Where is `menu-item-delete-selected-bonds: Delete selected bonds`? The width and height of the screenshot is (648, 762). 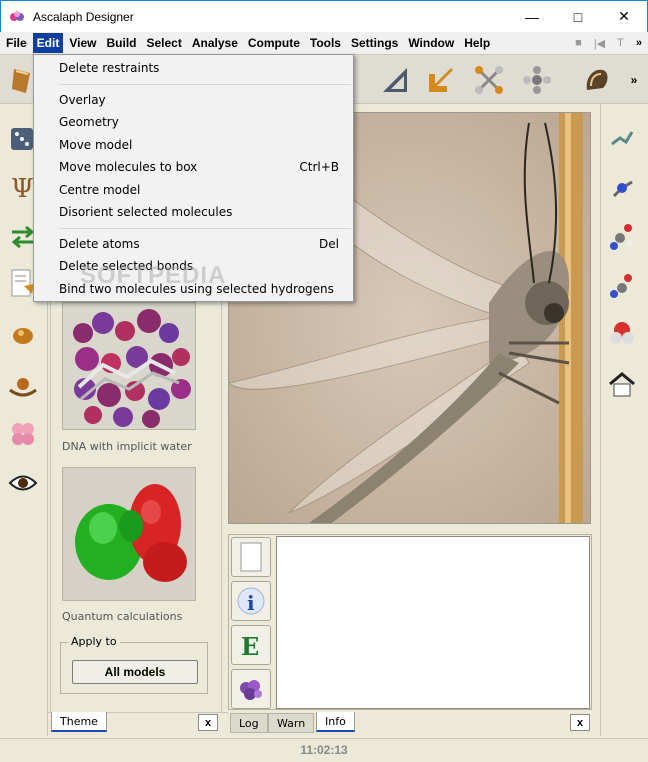 menu-item-delete-selected-bonds: Delete selected bonds is located at coordinates (193, 266).